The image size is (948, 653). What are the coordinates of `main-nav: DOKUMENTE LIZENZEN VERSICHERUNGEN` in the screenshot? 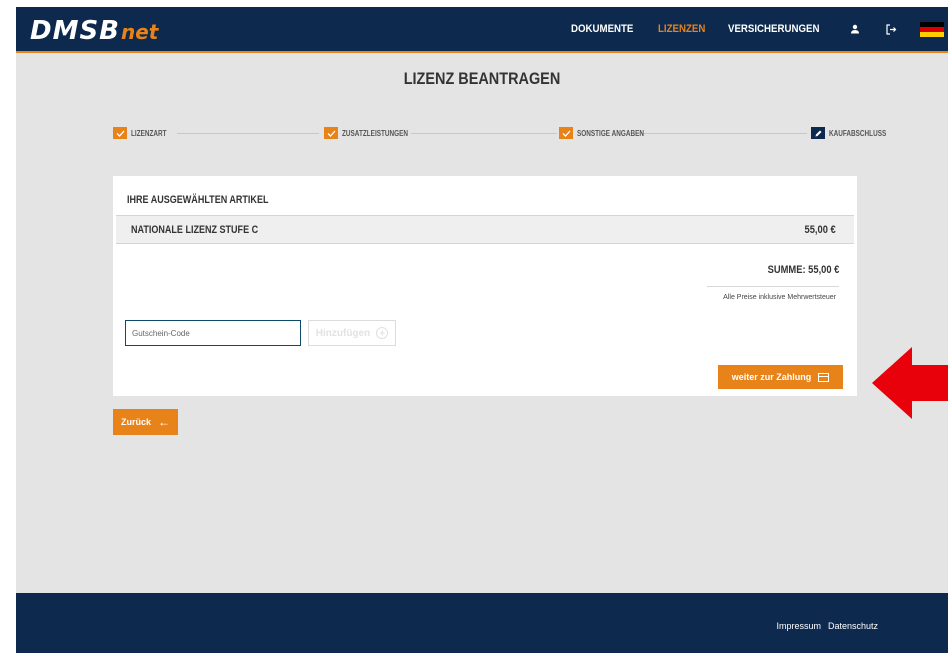 It's located at (759, 29).